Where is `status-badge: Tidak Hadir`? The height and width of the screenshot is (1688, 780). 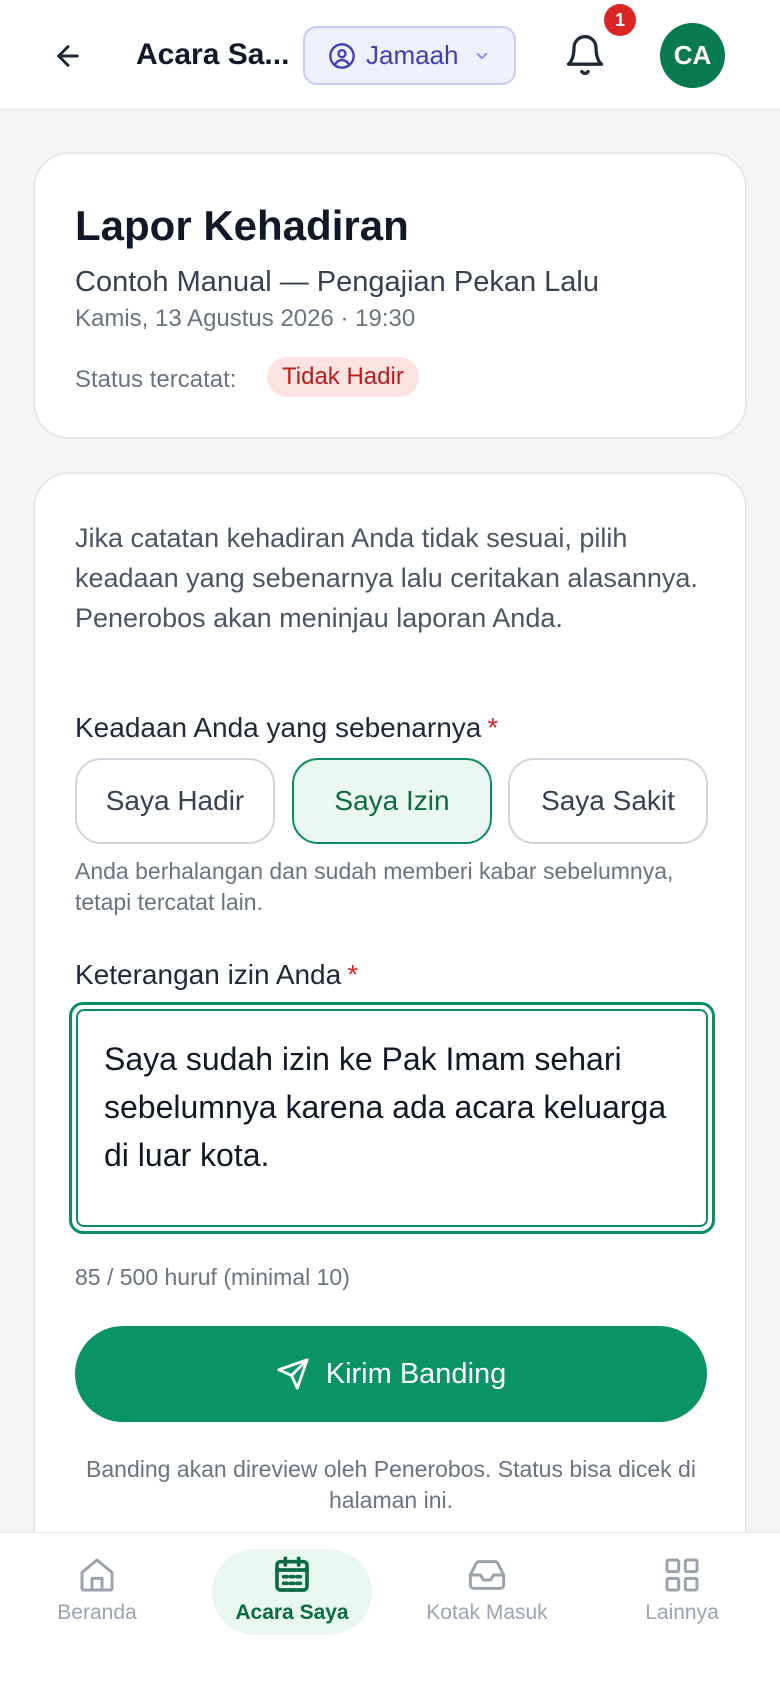 status-badge: Tidak Hadir is located at coordinates (343, 377).